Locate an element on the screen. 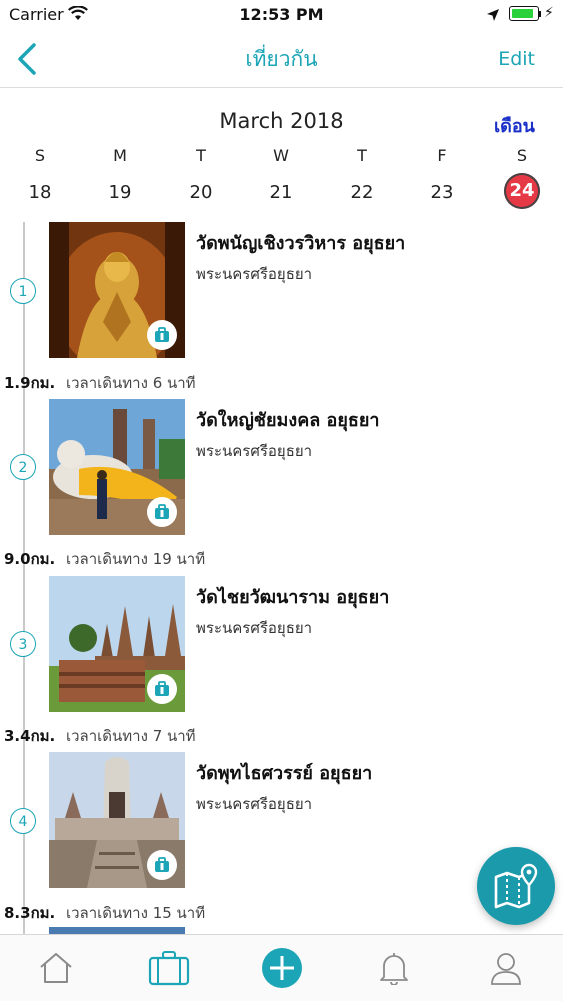  weekday-thu: T is located at coordinates (362, 155).